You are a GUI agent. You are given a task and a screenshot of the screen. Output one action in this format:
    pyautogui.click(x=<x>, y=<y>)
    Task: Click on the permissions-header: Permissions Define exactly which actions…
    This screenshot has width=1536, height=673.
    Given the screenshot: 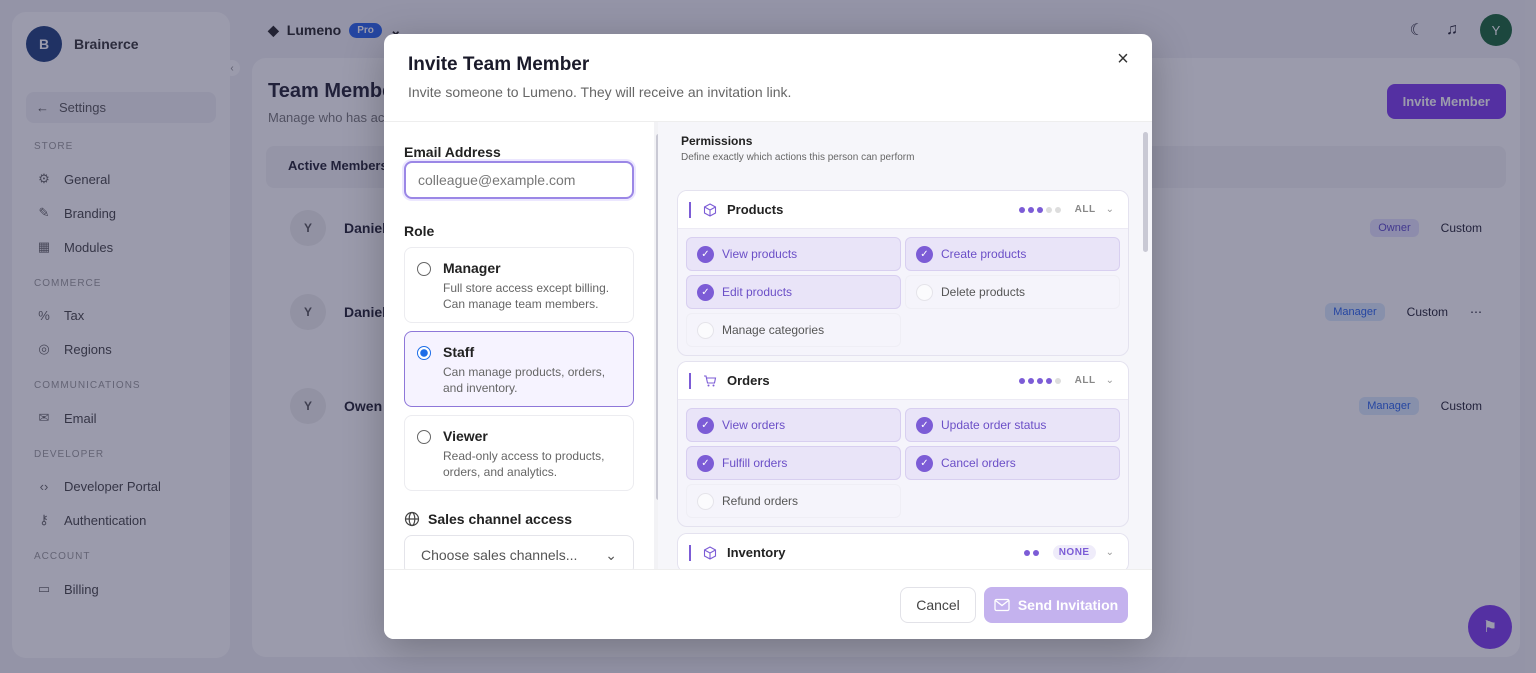 What is the action you would take?
    pyautogui.click(x=797, y=148)
    